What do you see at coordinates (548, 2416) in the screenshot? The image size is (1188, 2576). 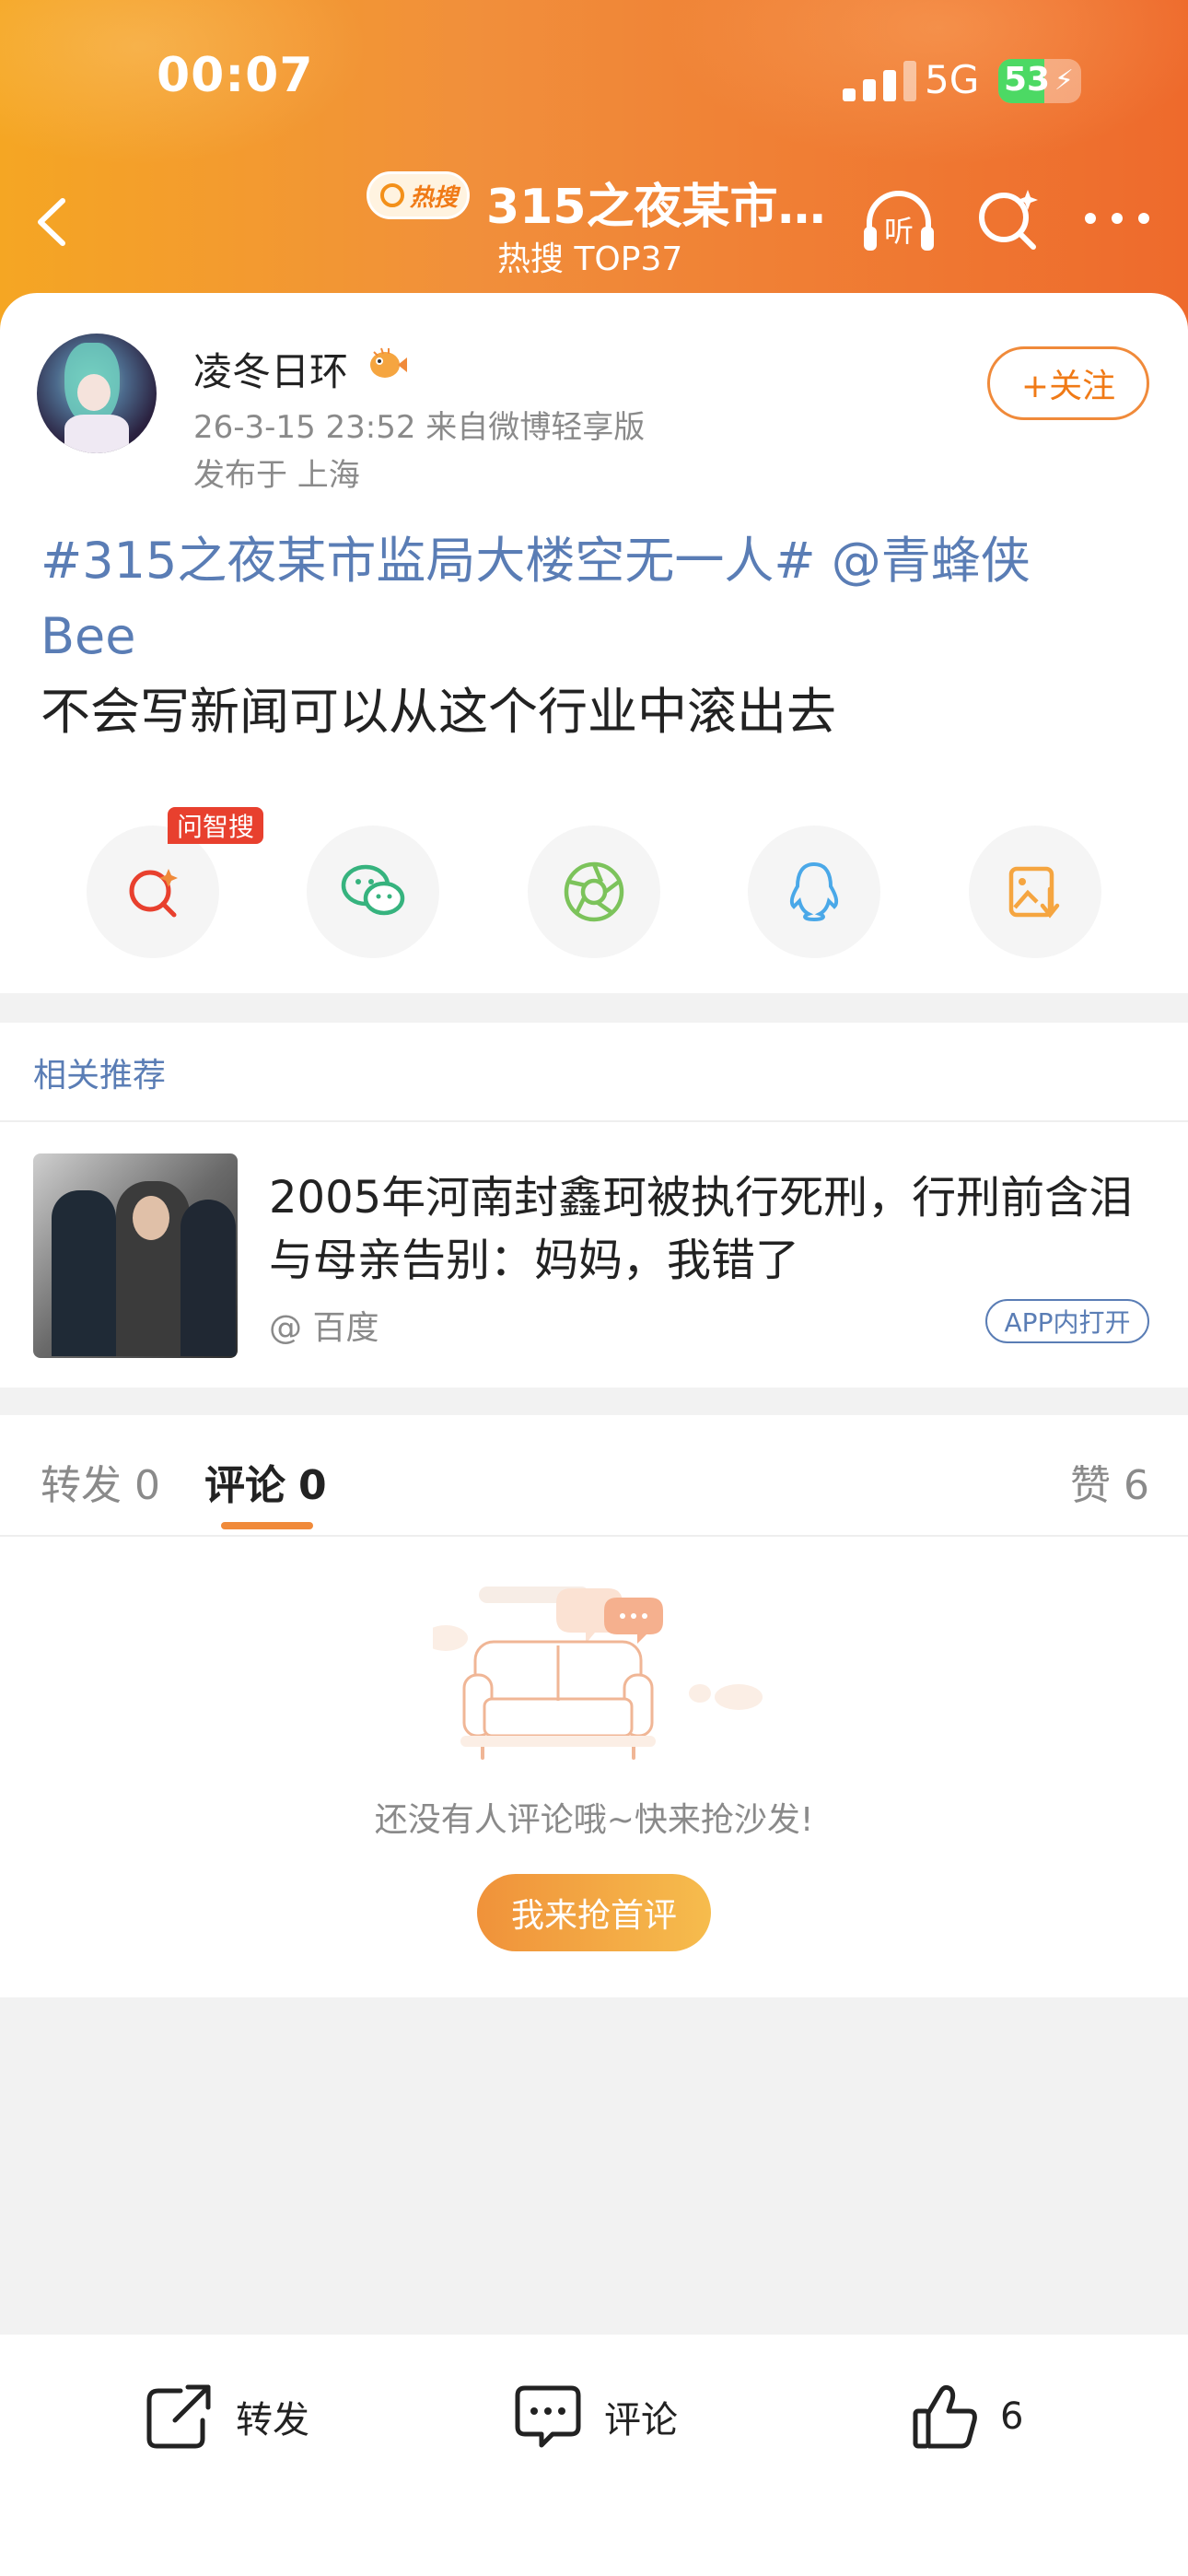 I see `comment-bubble-icon` at bounding box center [548, 2416].